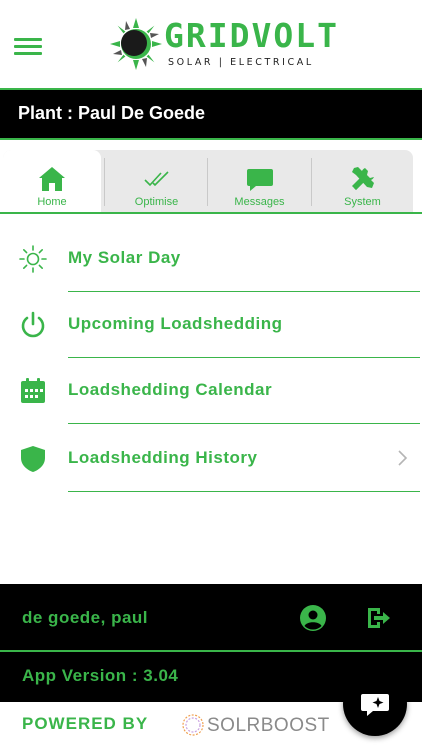  I want to click on menu-item-my-solar-day: My Solar Day, so click(211, 259).